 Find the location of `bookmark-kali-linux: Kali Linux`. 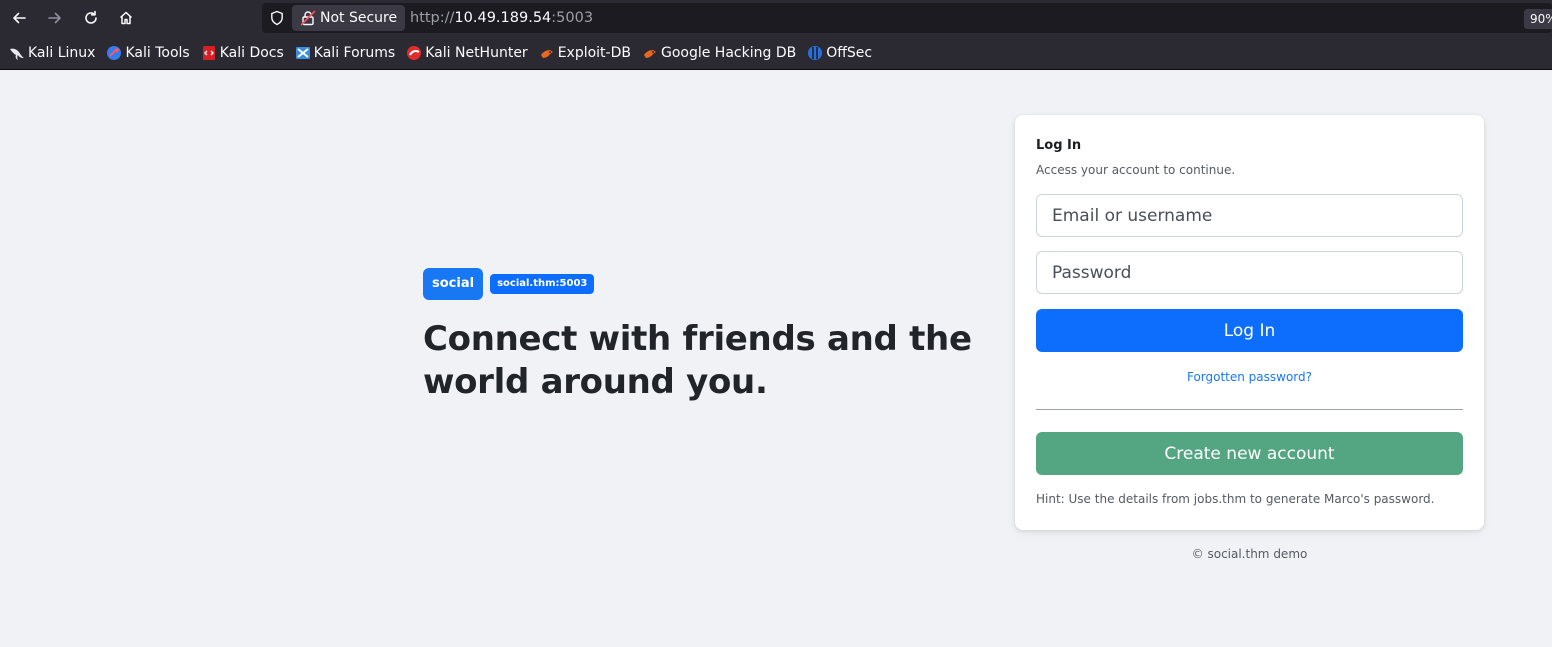

bookmark-kali-linux: Kali Linux is located at coordinates (53, 53).